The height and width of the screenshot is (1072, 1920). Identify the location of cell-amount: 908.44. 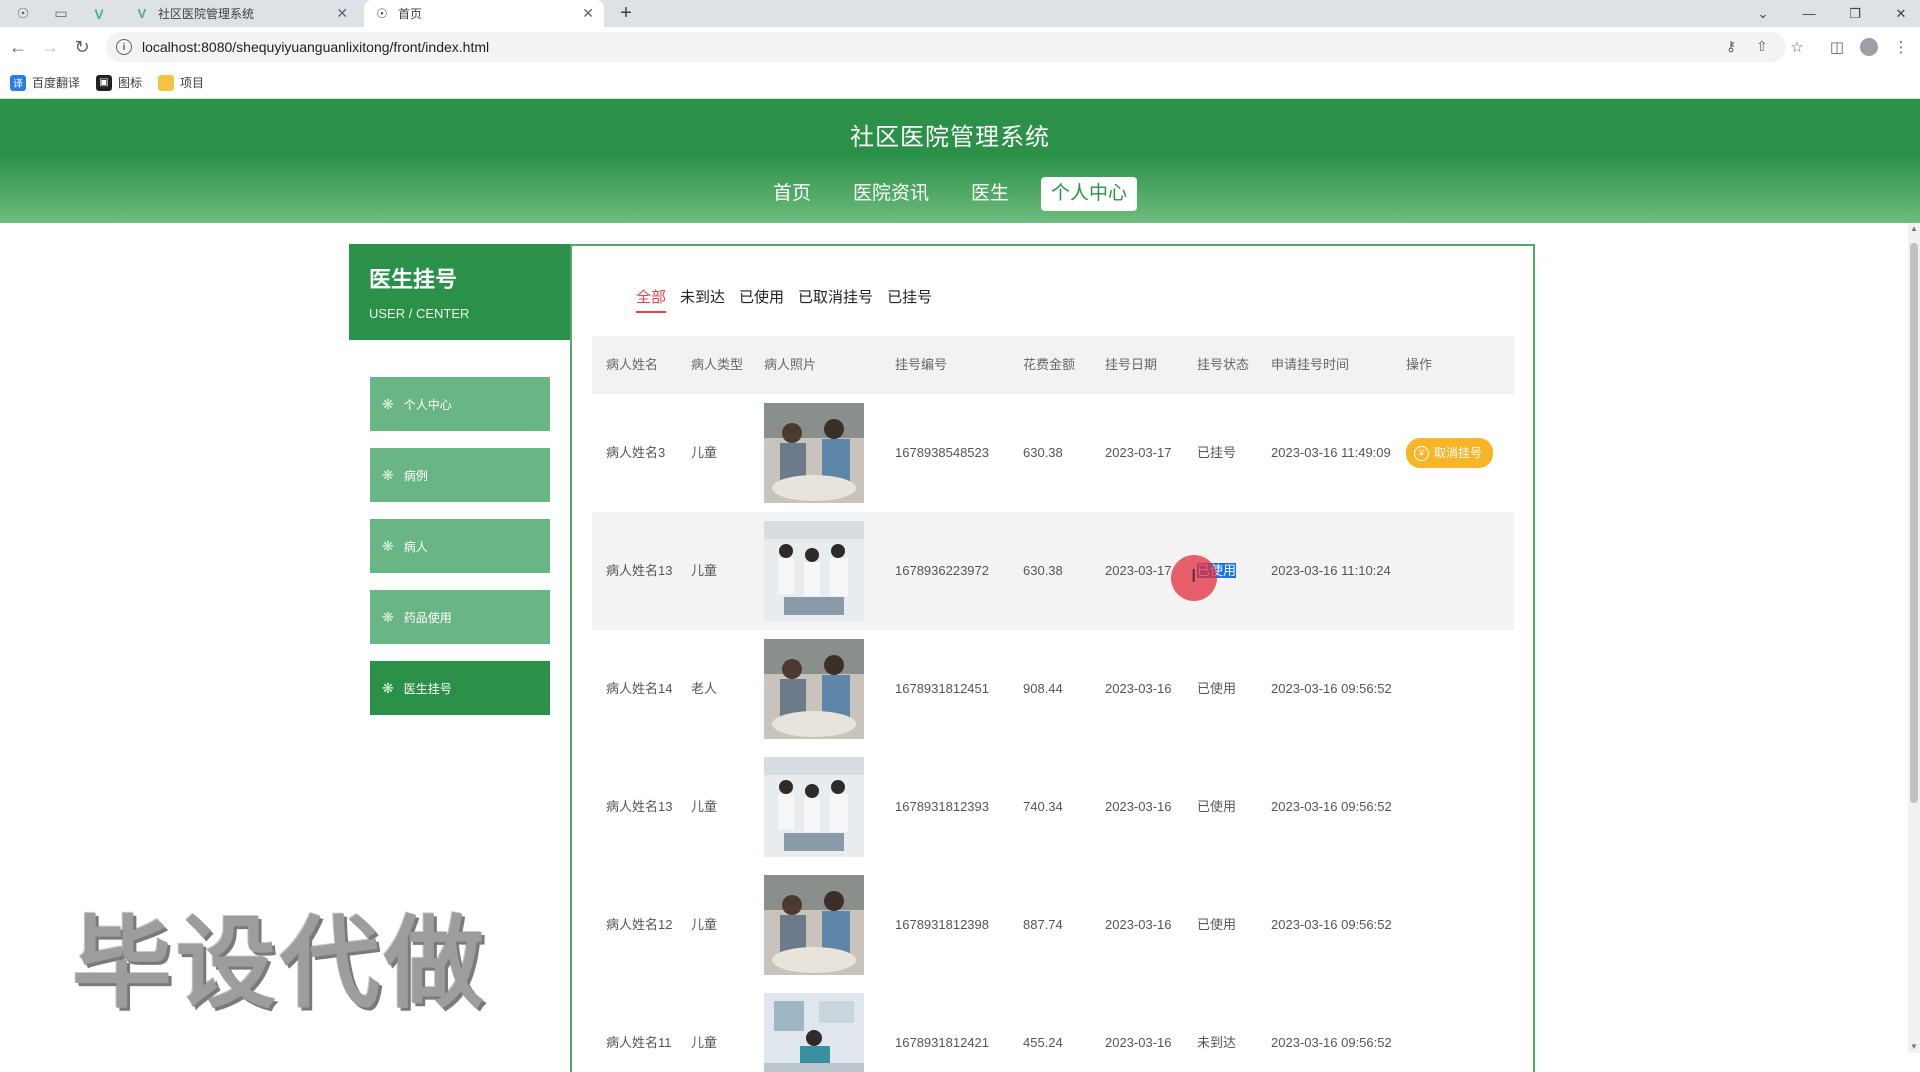
(1043, 688).